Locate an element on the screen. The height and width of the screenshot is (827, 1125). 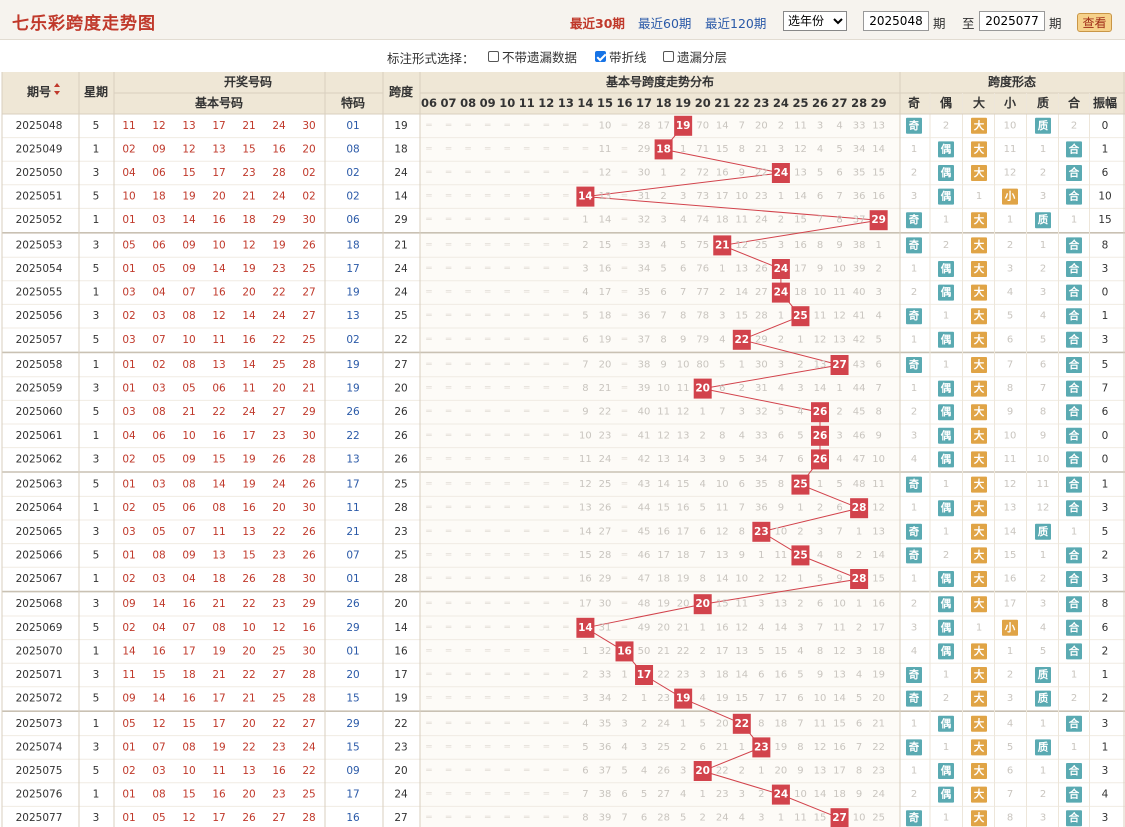
shape-miss: 9 is located at coordinates (1043, 435).